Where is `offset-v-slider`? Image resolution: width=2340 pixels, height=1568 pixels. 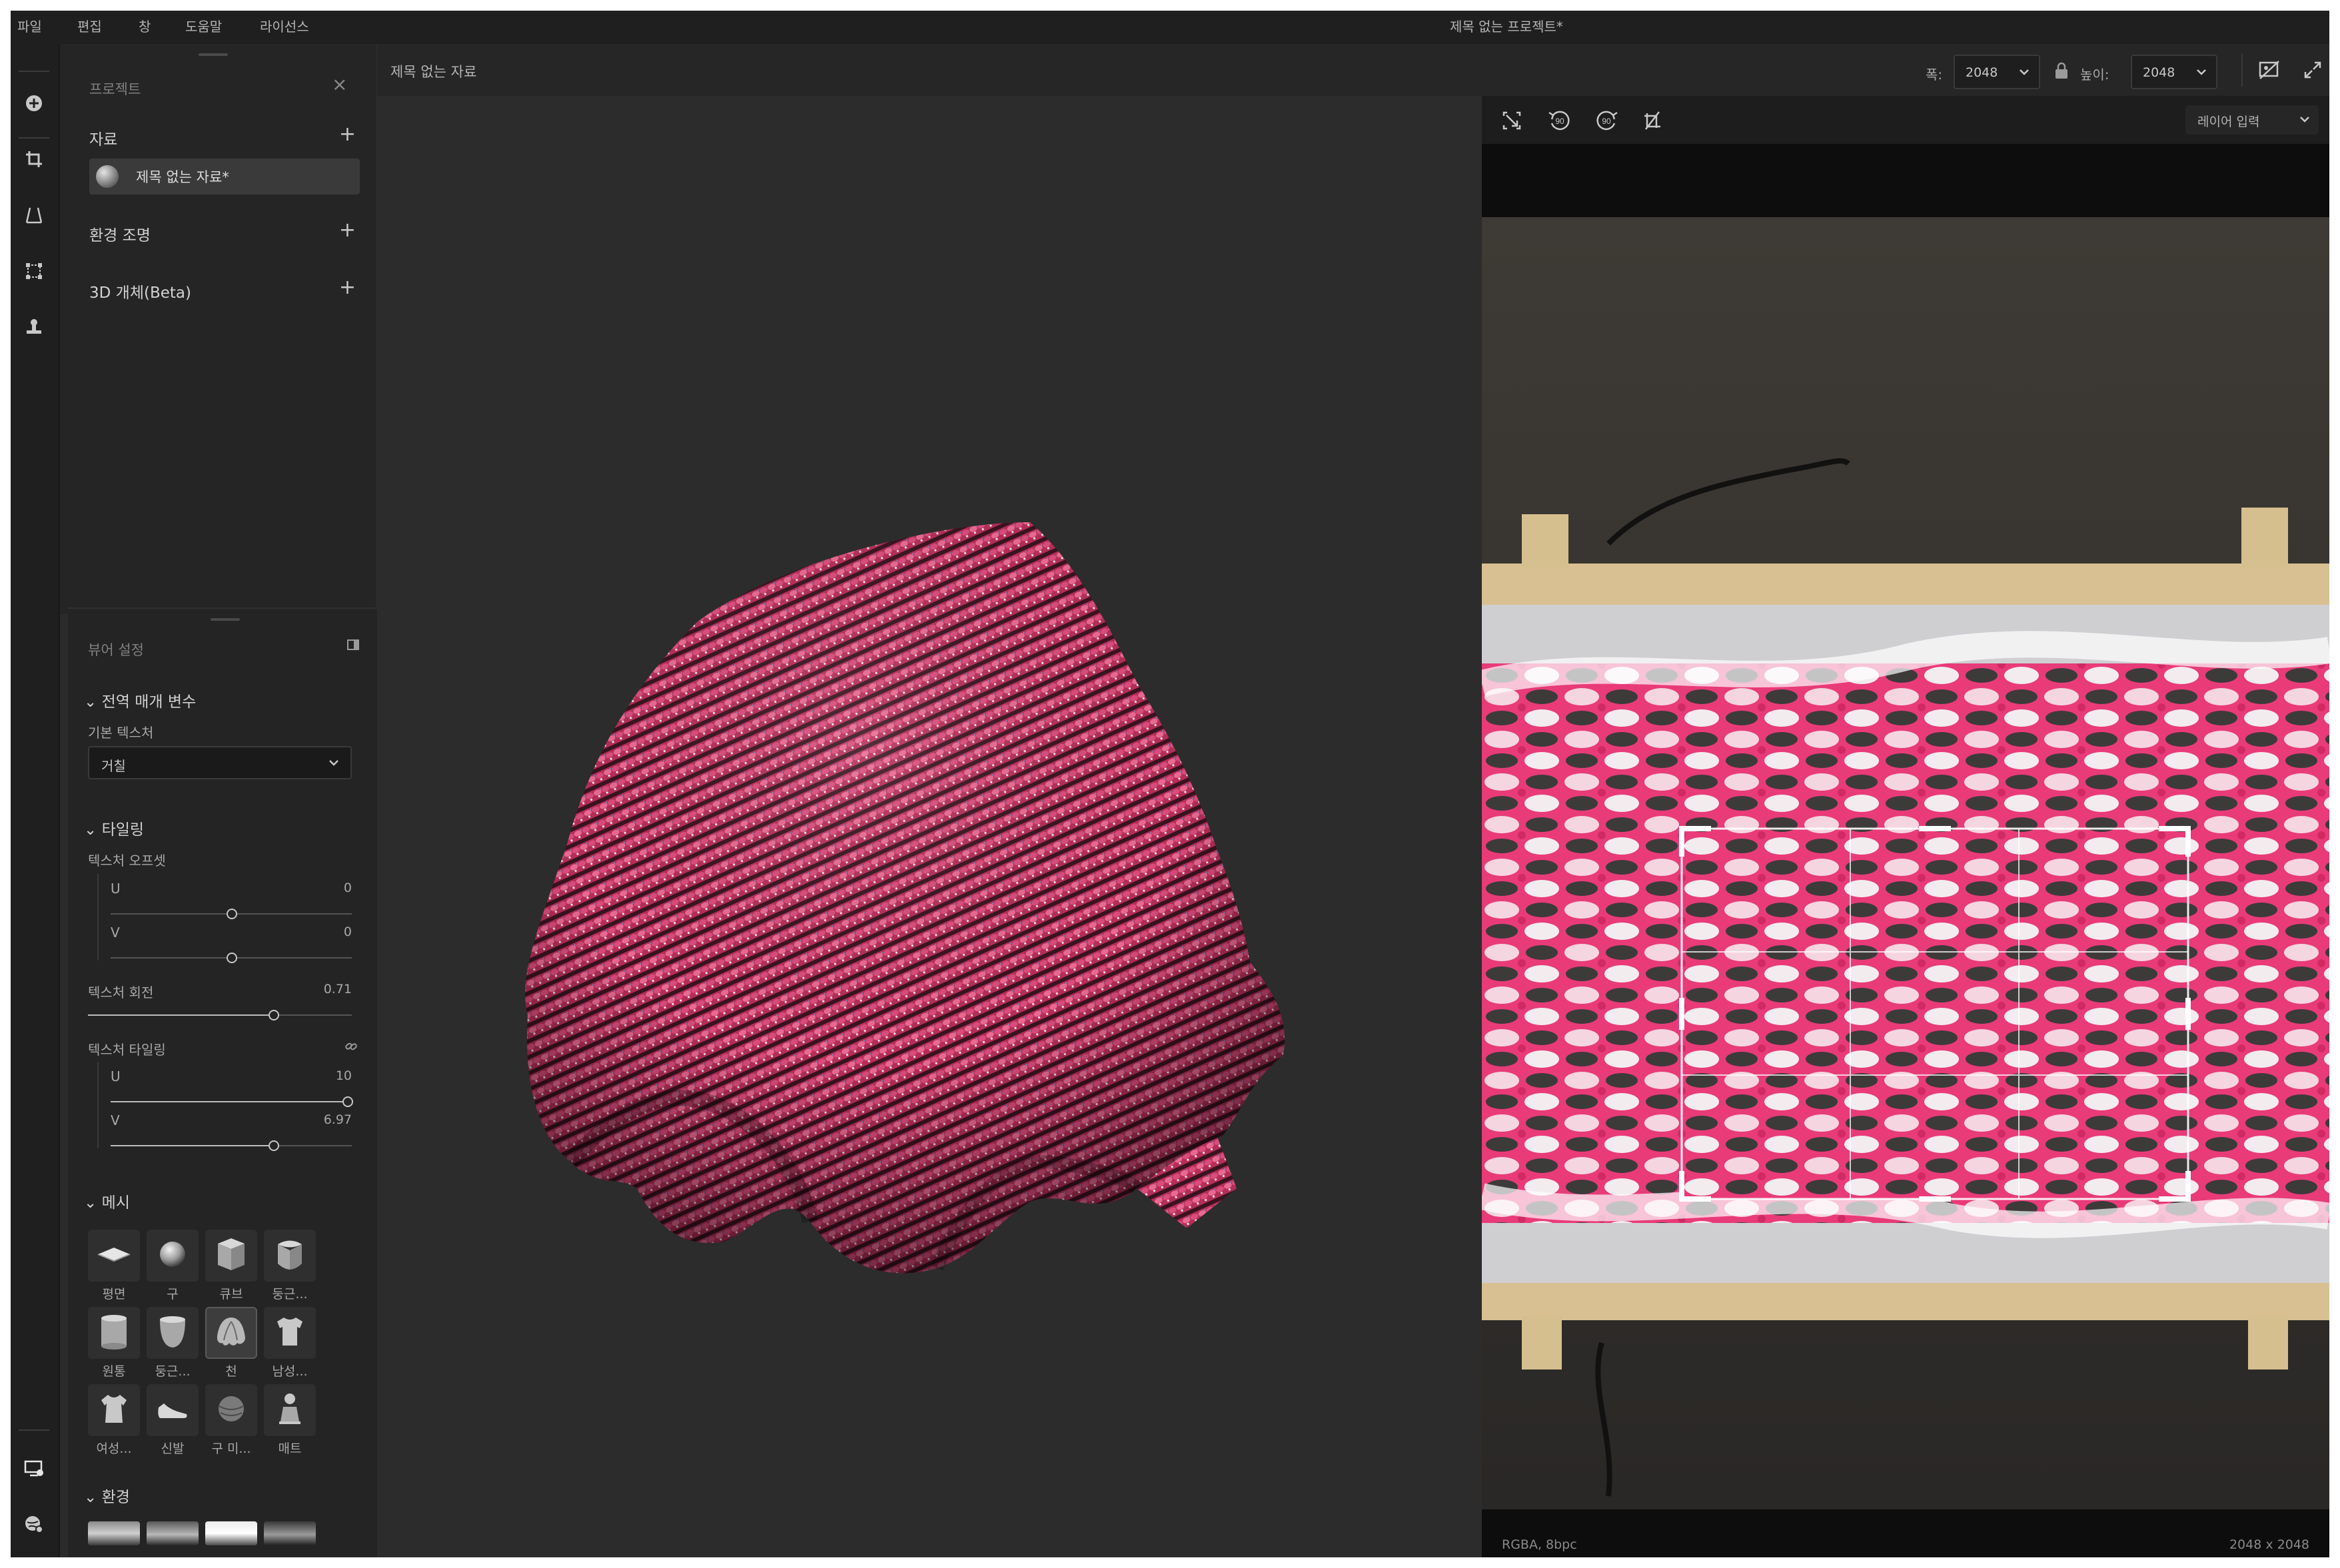
offset-v-slider is located at coordinates (231, 958).